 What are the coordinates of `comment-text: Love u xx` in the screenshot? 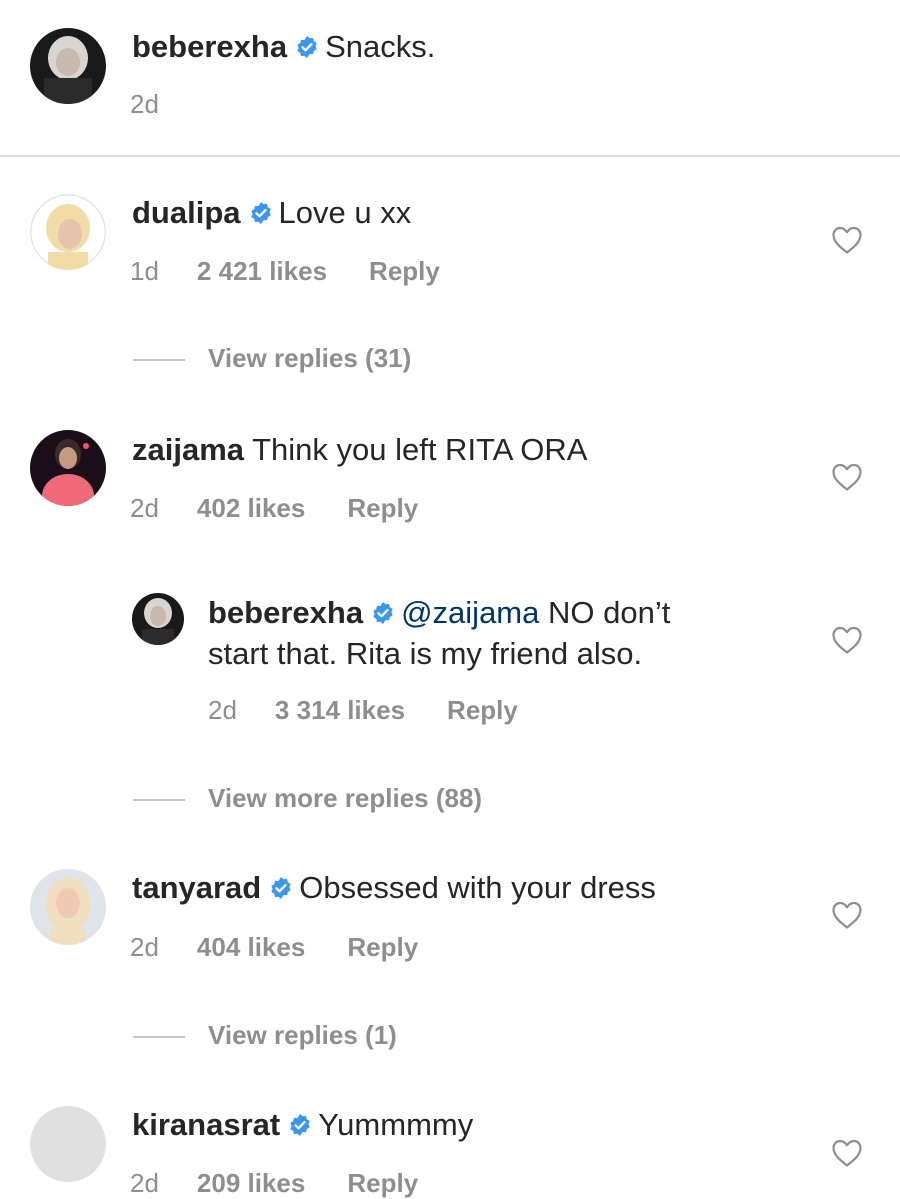 It's located at (345, 212).